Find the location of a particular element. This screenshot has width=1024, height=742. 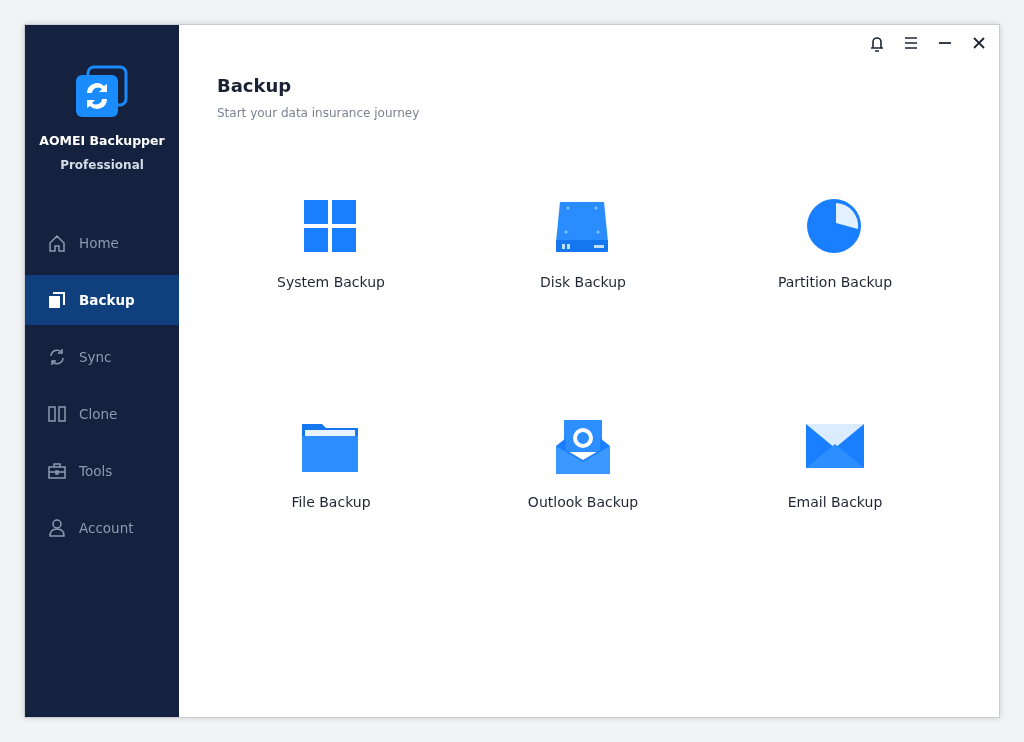

backup-option: System Backup is located at coordinates (331, 244).